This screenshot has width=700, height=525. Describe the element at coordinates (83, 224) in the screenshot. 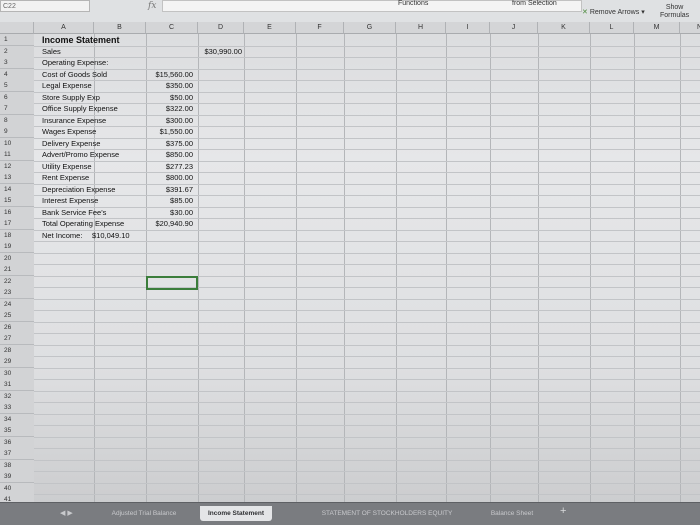

I see `cell-total-label: Total Operating Expense` at that location.